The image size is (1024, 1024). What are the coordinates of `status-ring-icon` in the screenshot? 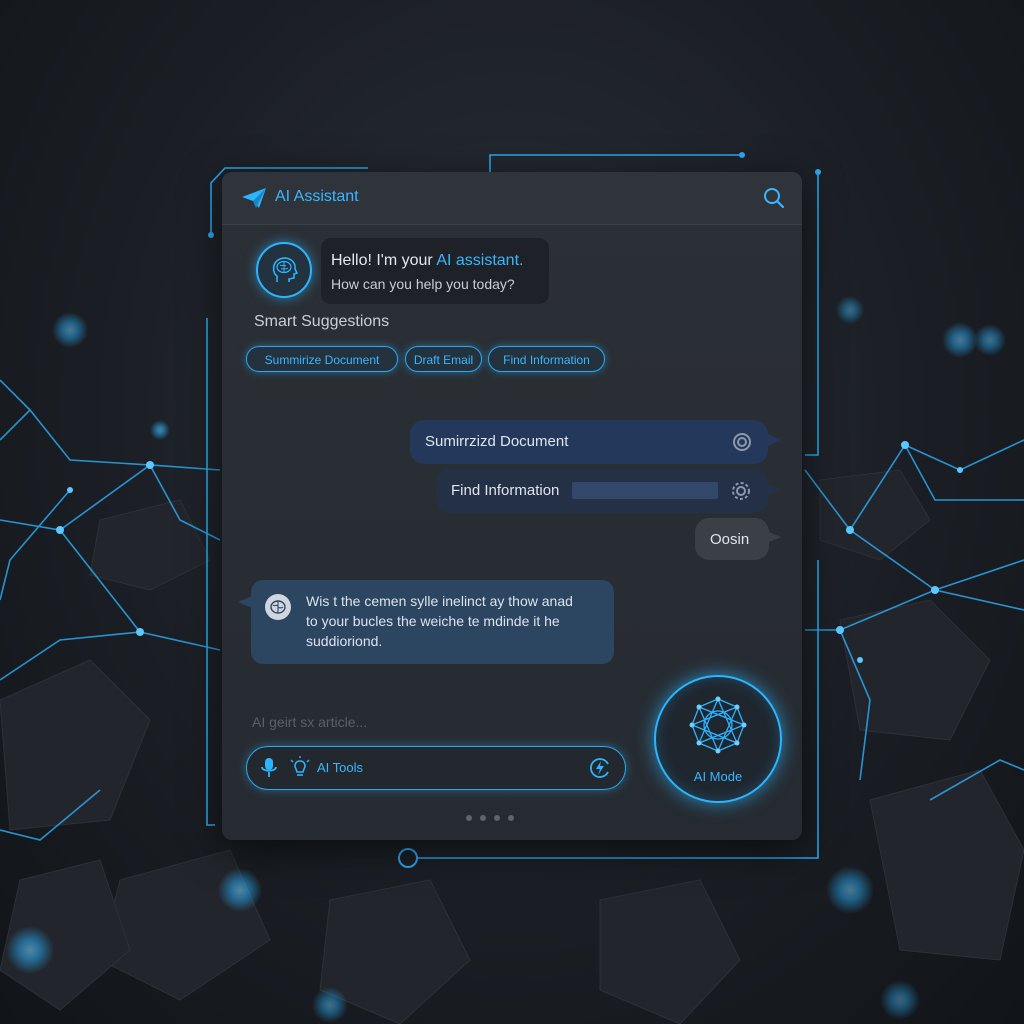 It's located at (742, 444).